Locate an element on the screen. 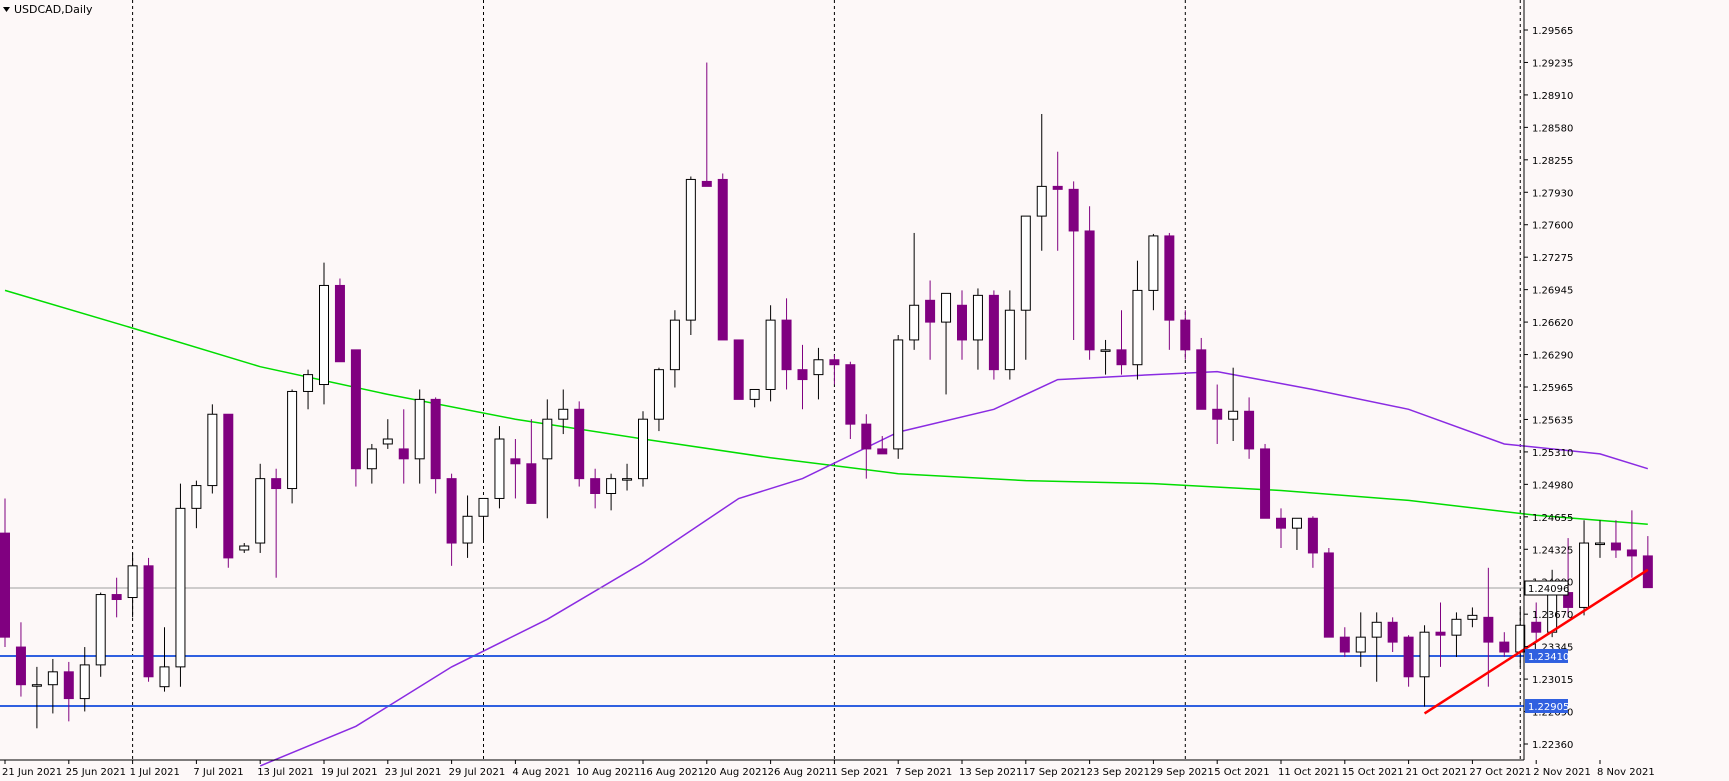  price-tick-label: 1.26620 is located at coordinates (1552, 323).